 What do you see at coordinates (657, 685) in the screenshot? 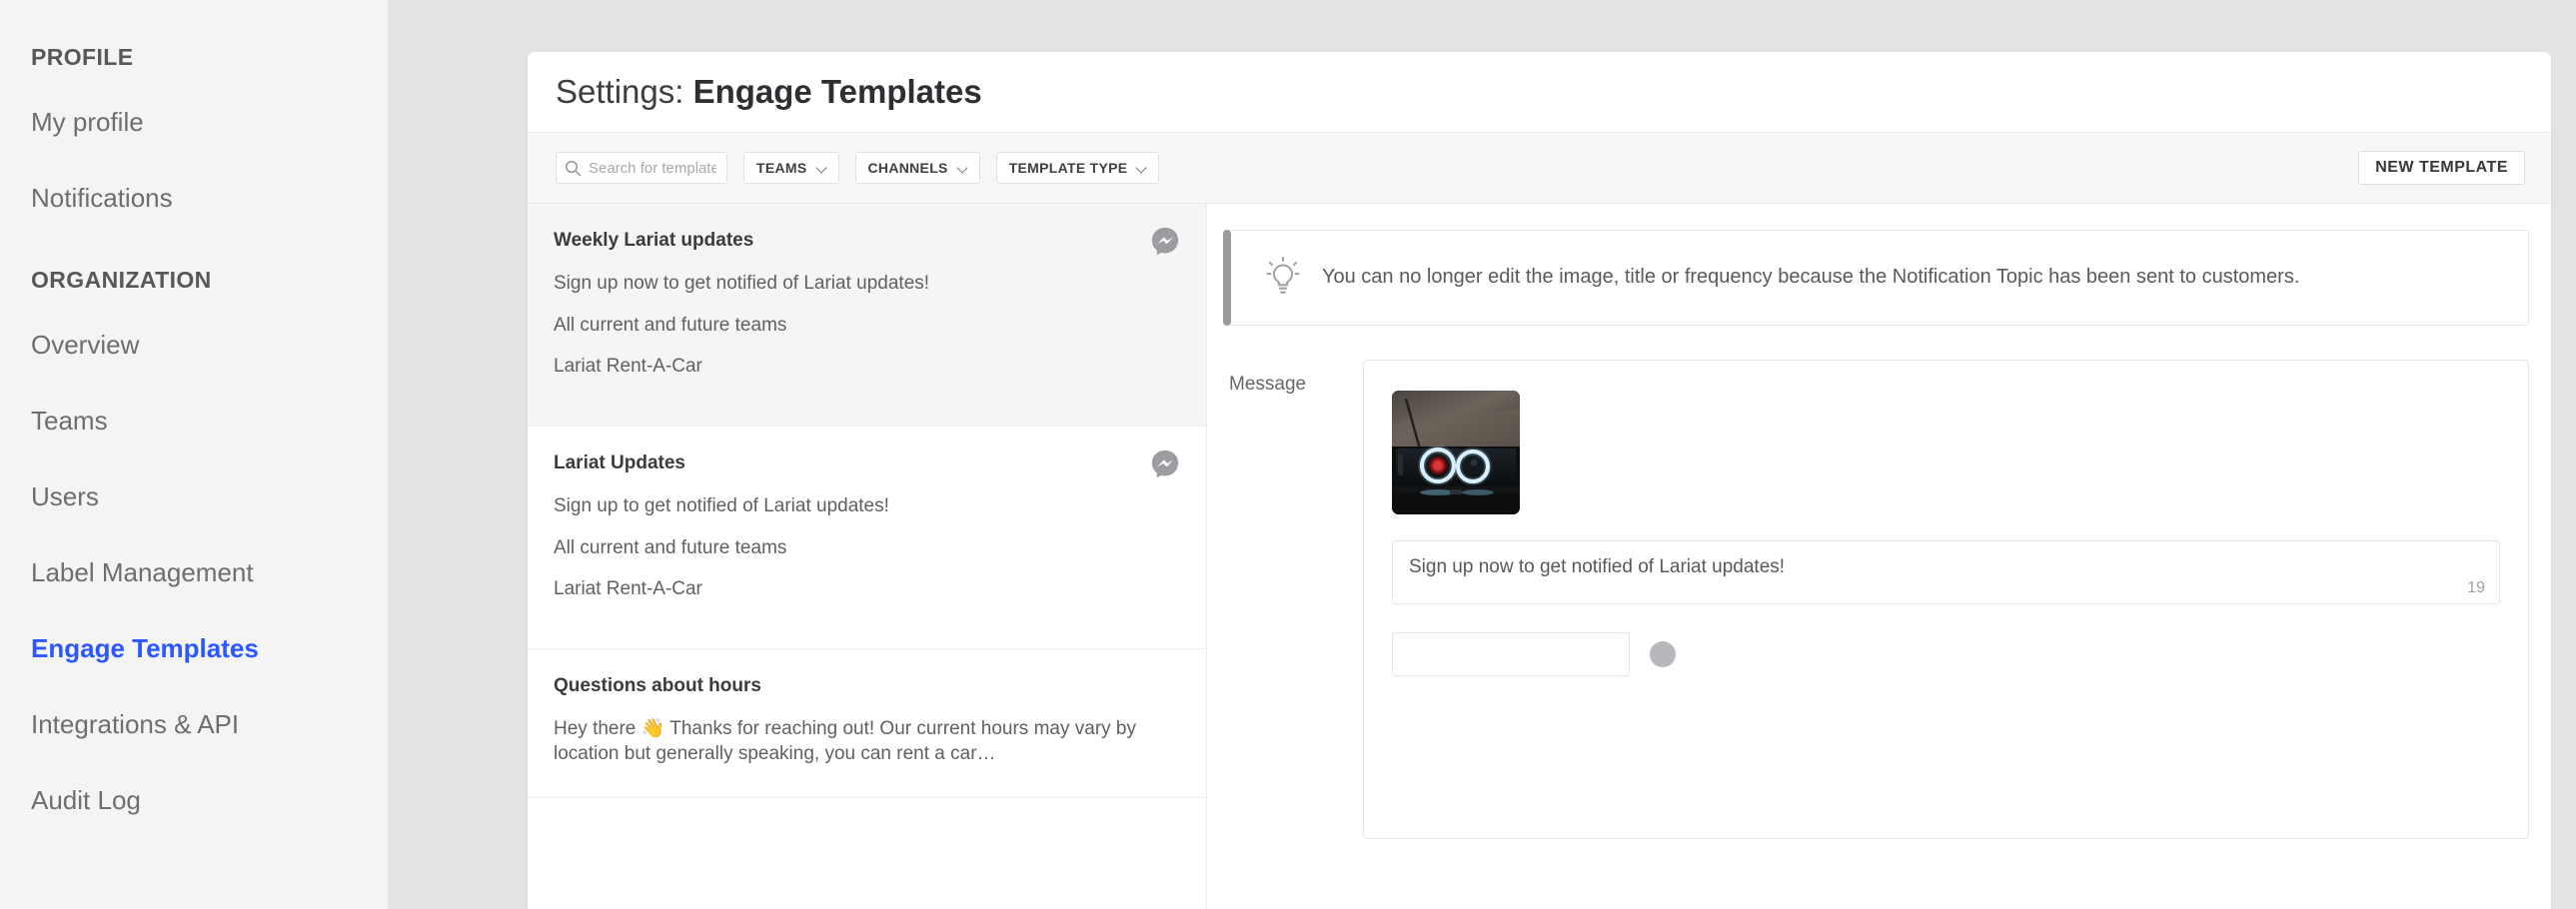
I see `template-name: Questions about hours` at bounding box center [657, 685].